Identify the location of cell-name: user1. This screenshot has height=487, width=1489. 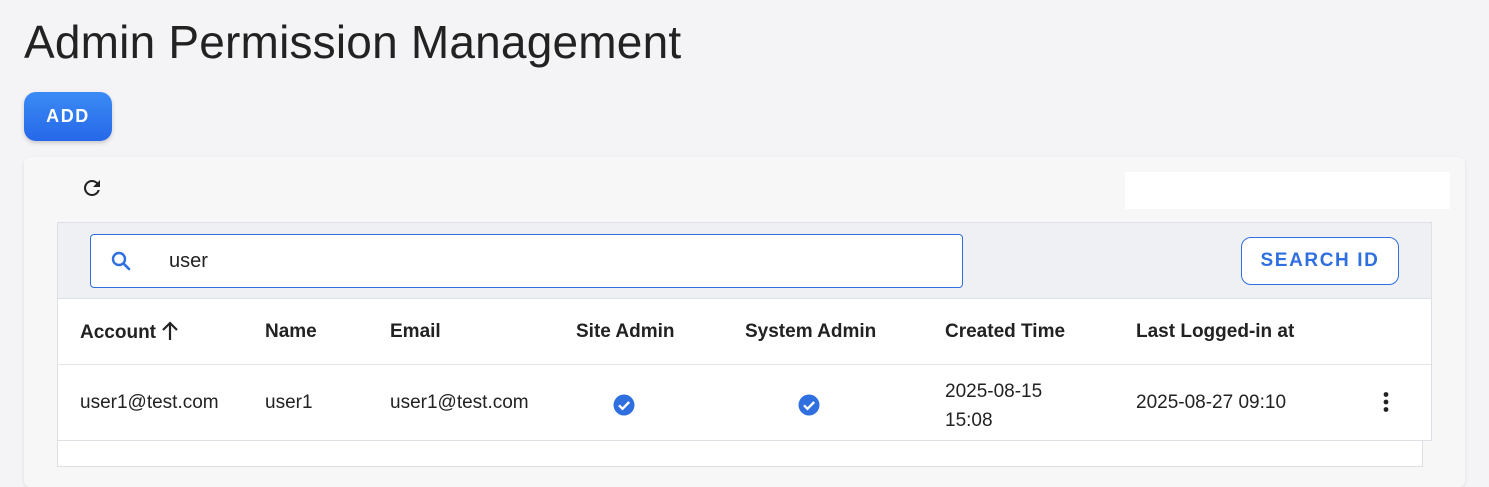
(289, 402).